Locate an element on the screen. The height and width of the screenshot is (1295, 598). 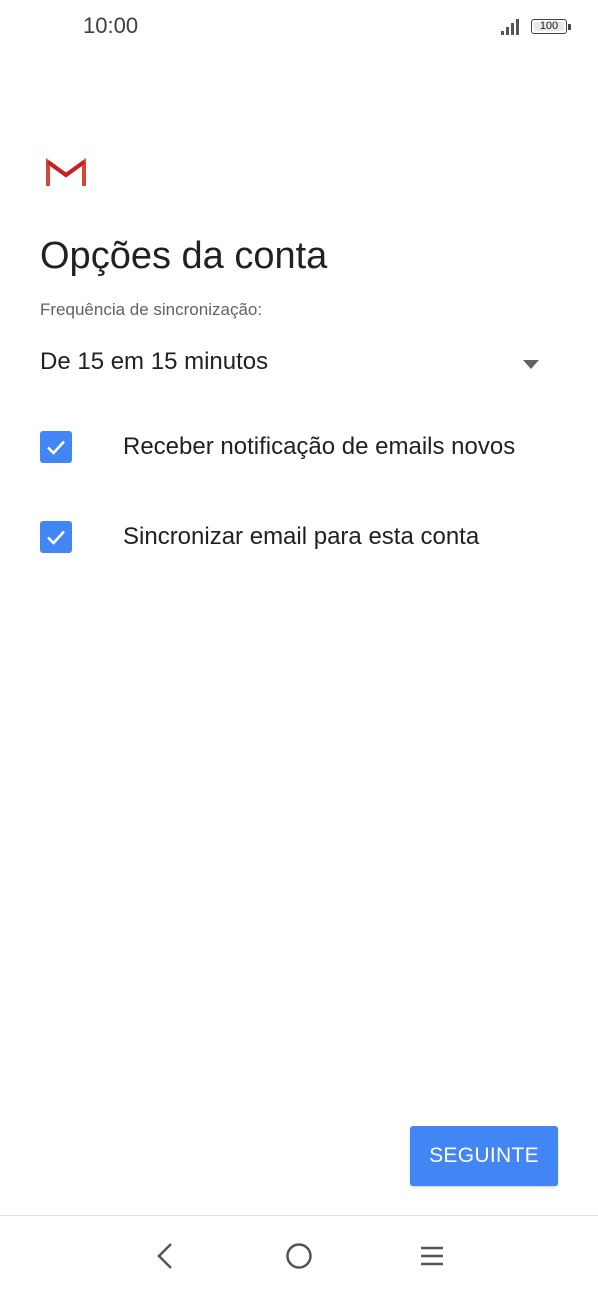
menu-icon is located at coordinates (432, 1256).